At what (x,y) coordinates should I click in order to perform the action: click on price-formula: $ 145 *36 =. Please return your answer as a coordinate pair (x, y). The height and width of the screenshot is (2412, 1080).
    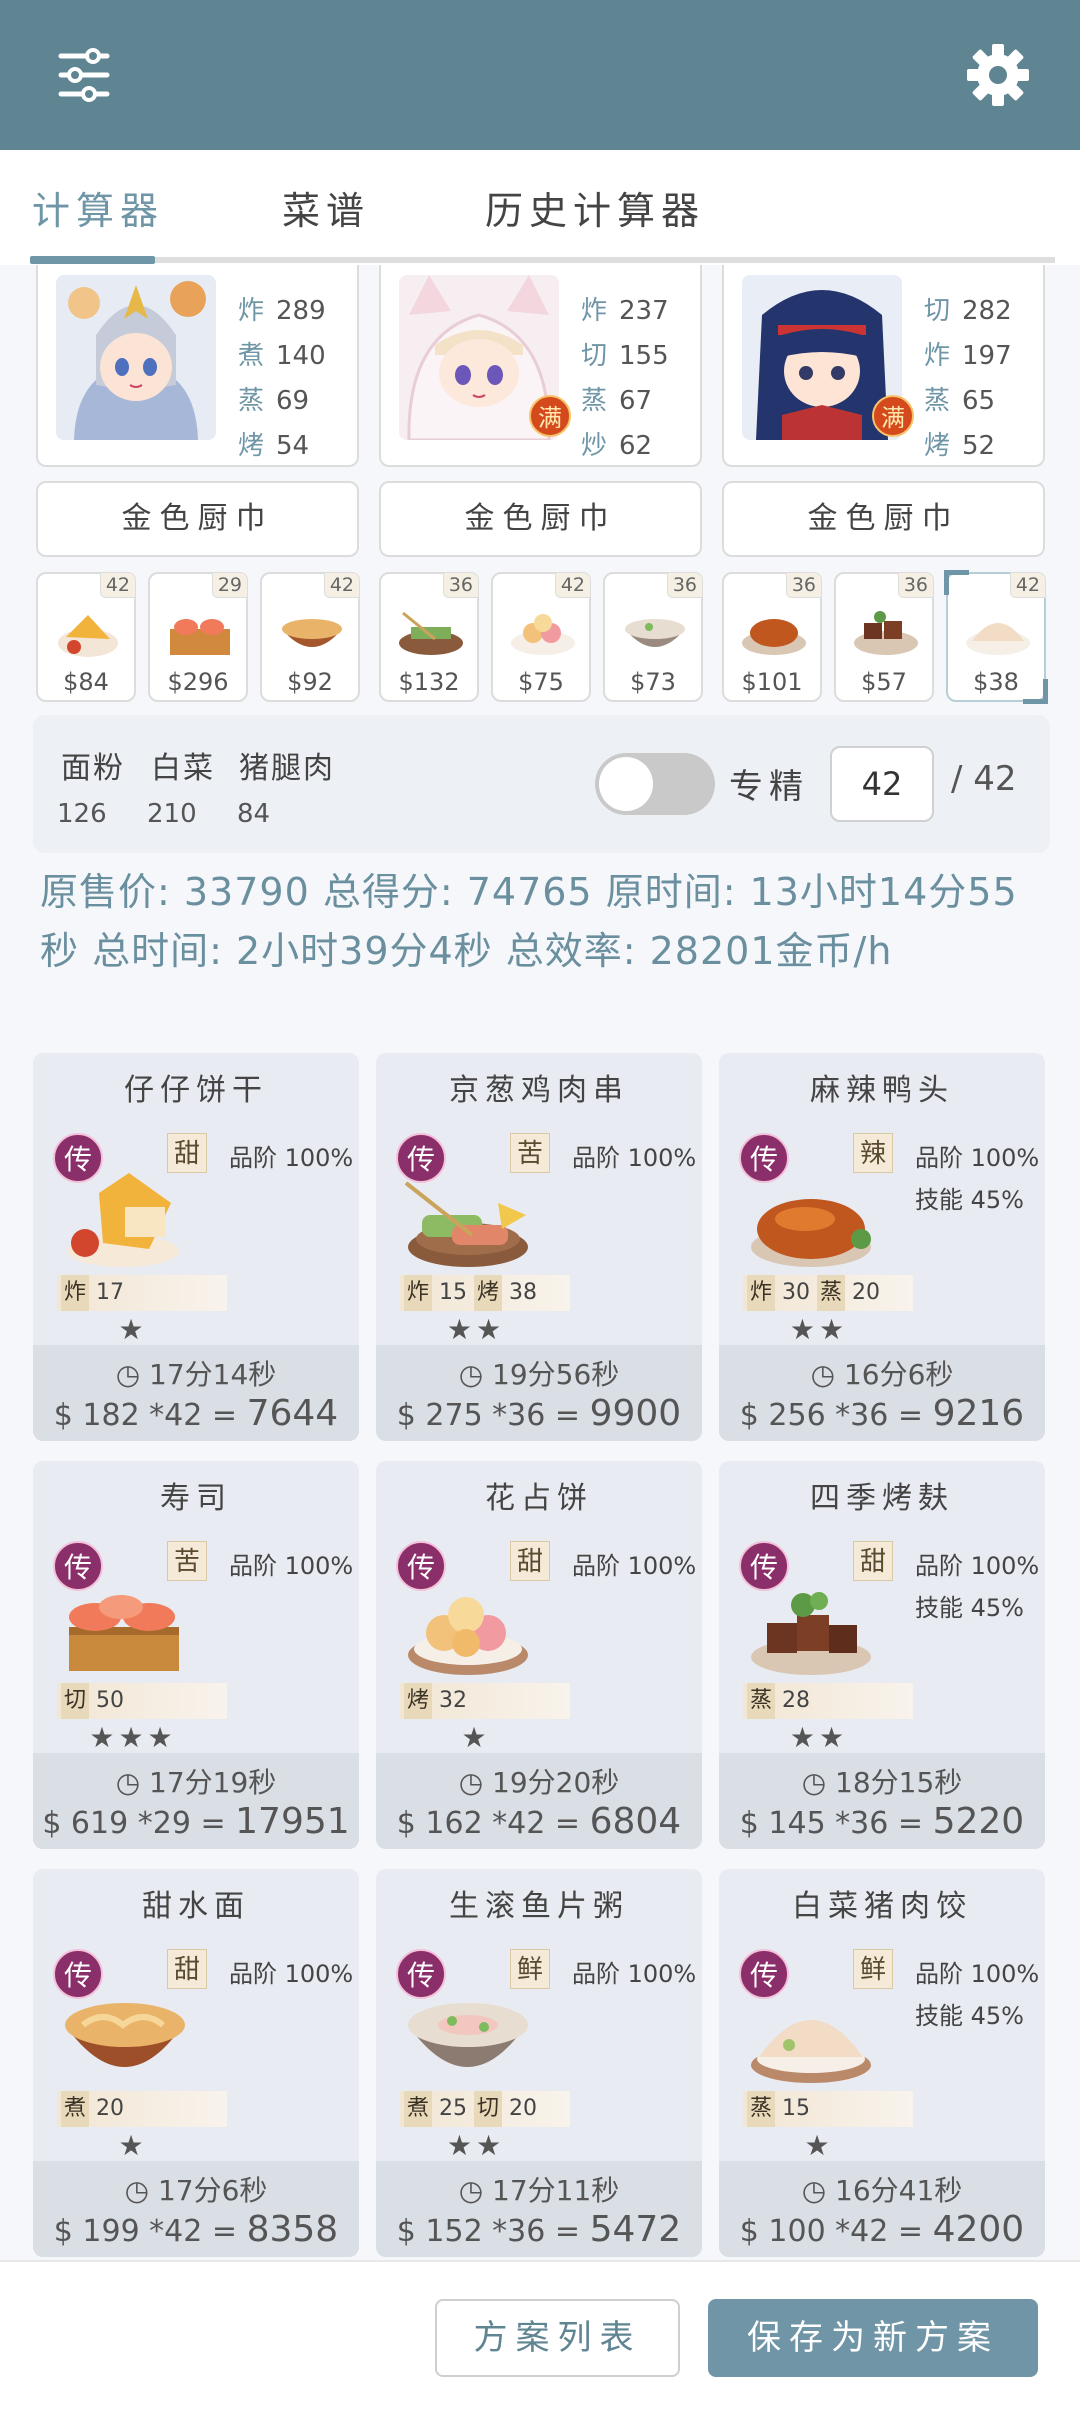
    Looking at the image, I should click on (831, 1823).